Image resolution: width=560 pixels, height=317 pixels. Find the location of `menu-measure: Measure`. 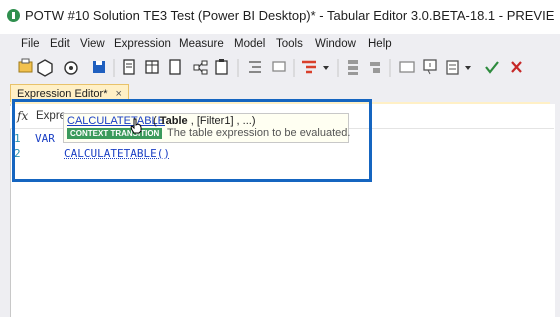

menu-measure: Measure is located at coordinates (201, 44).